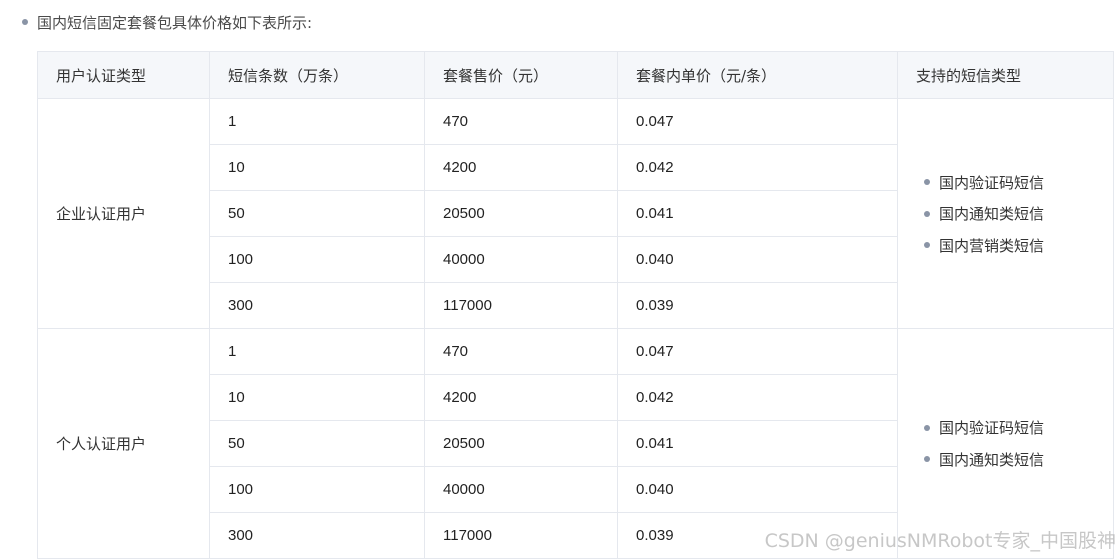  Describe the element at coordinates (123, 75) in the screenshot. I see `header-user-type: 用户认证类型` at that location.